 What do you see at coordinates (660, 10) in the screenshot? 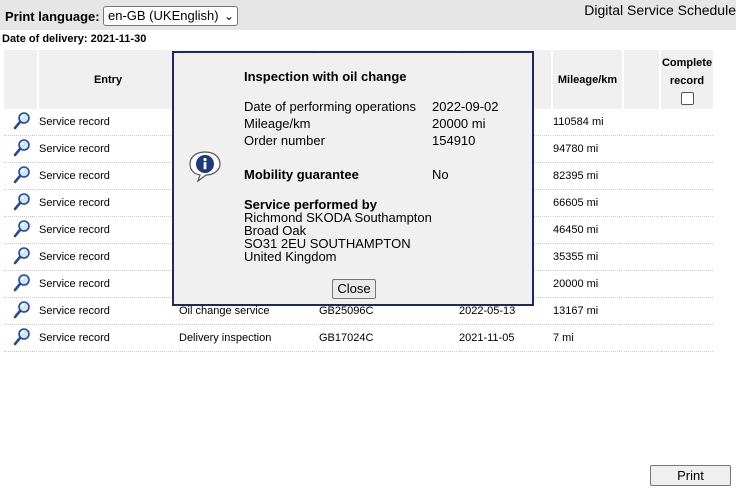
I see `app-title: Digital Service Schedule` at bounding box center [660, 10].